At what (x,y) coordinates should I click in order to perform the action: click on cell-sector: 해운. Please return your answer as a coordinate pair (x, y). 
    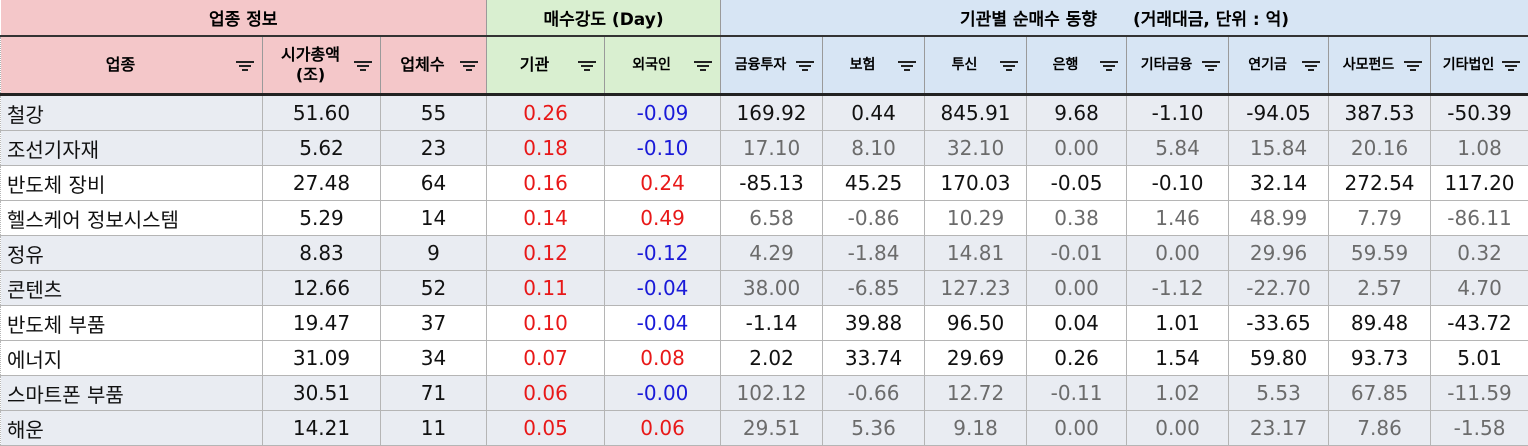
    Looking at the image, I should click on (132, 428).